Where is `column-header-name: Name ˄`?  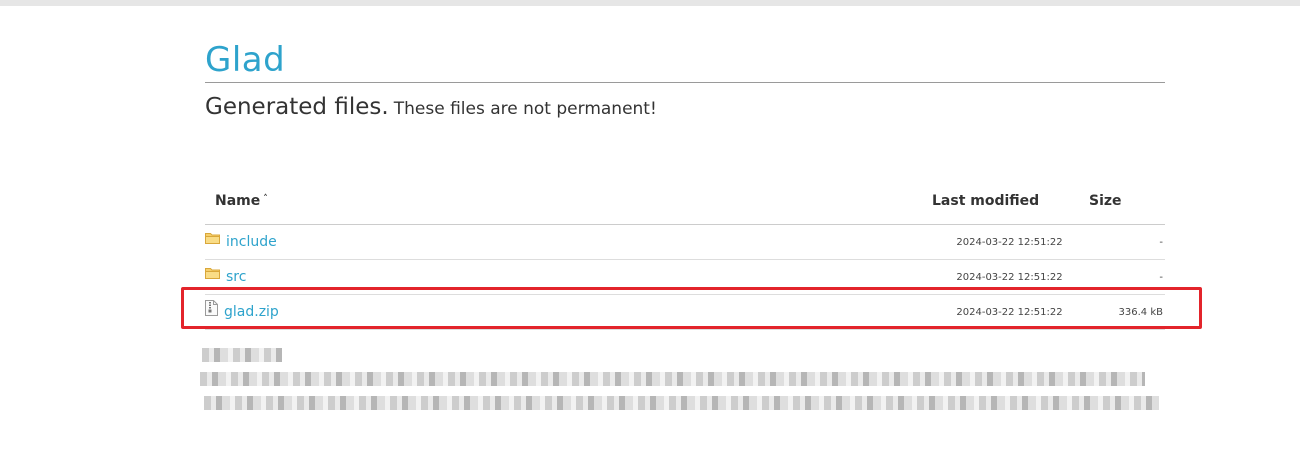
column-header-name: Name ˄ is located at coordinates (568, 201).